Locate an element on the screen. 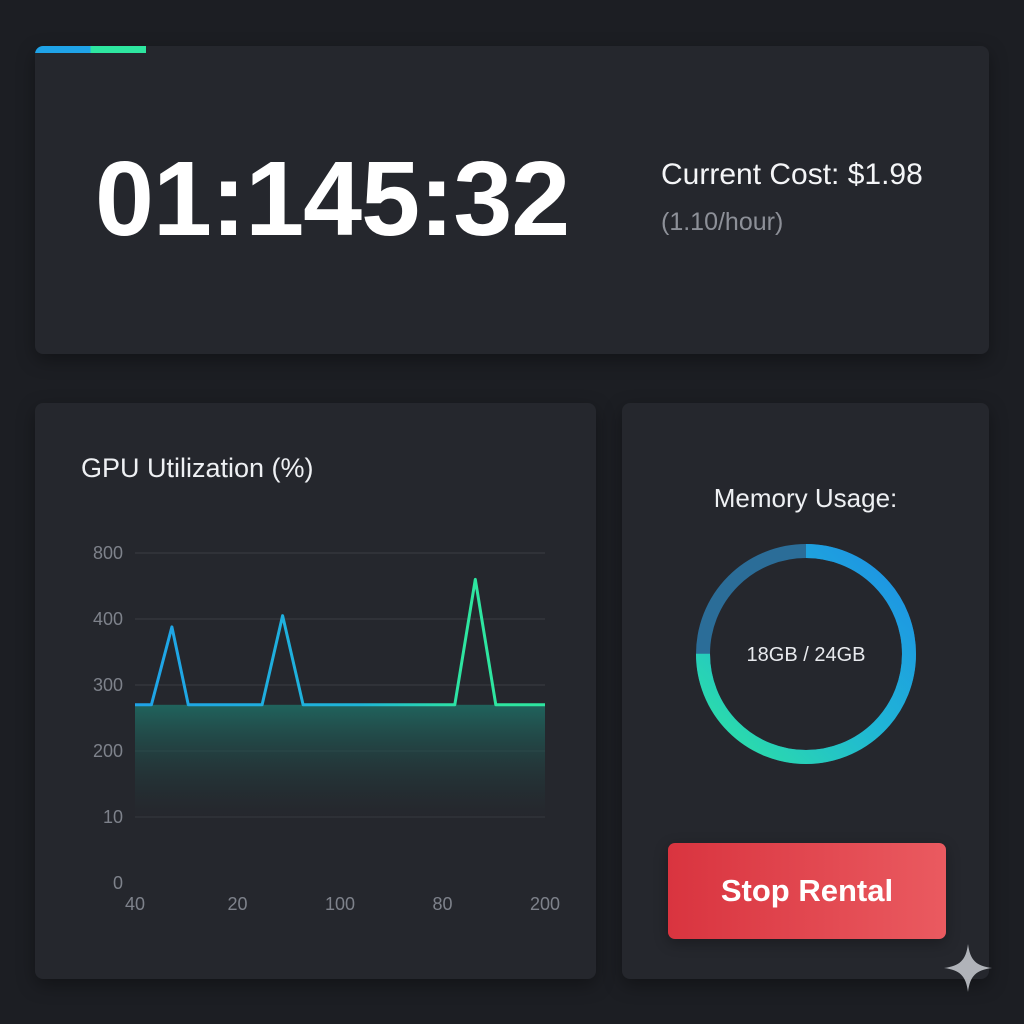 This screenshot has width=1024, height=1024. y-tick-label: 10 is located at coordinates (113, 817).